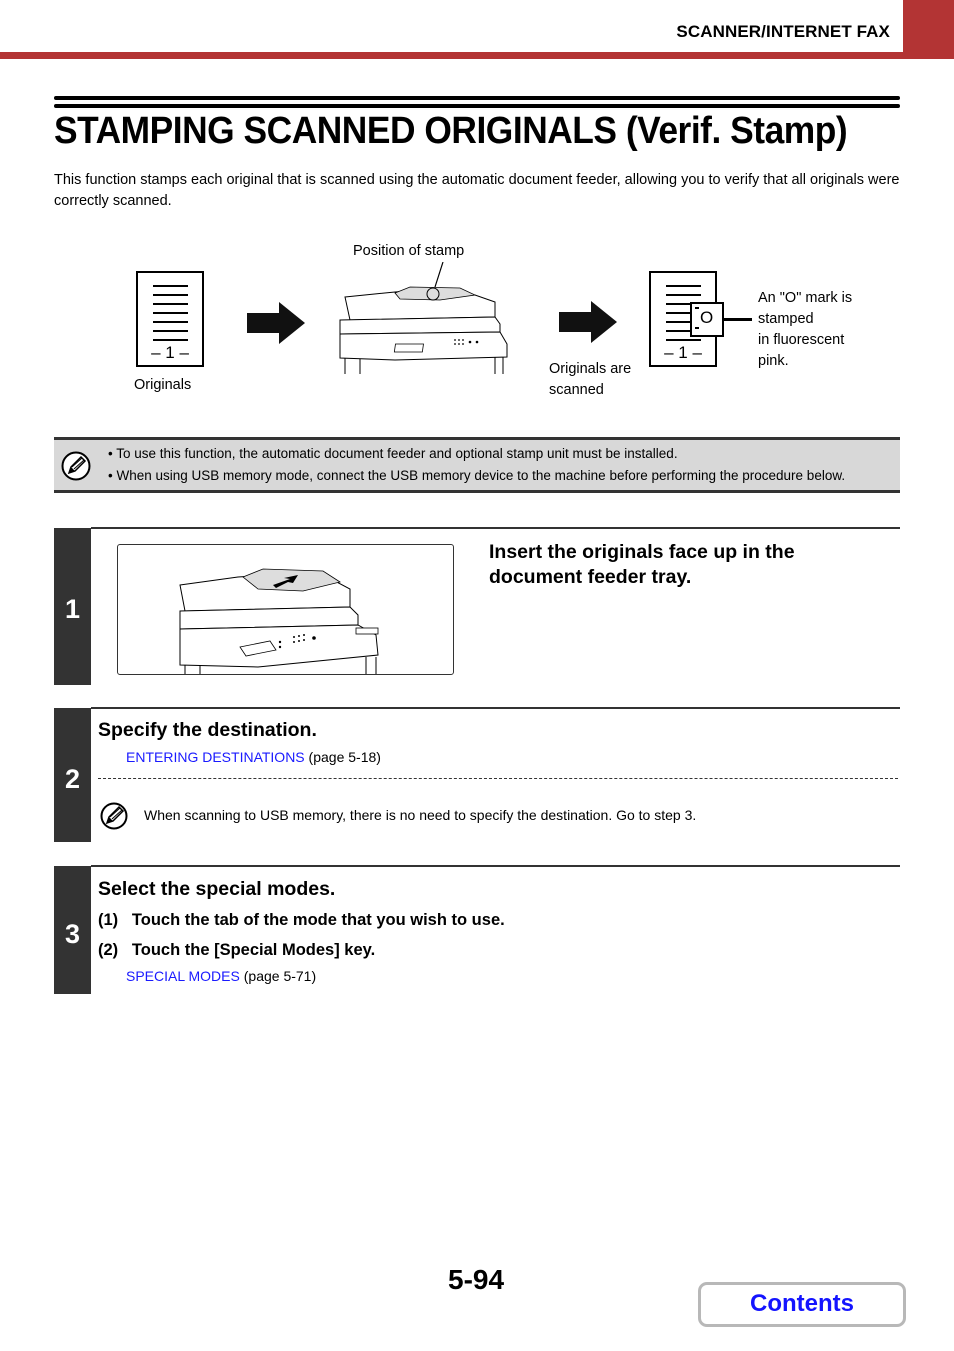 The width and height of the screenshot is (954, 1351). I want to click on scanned-label: scanned, so click(576, 390).